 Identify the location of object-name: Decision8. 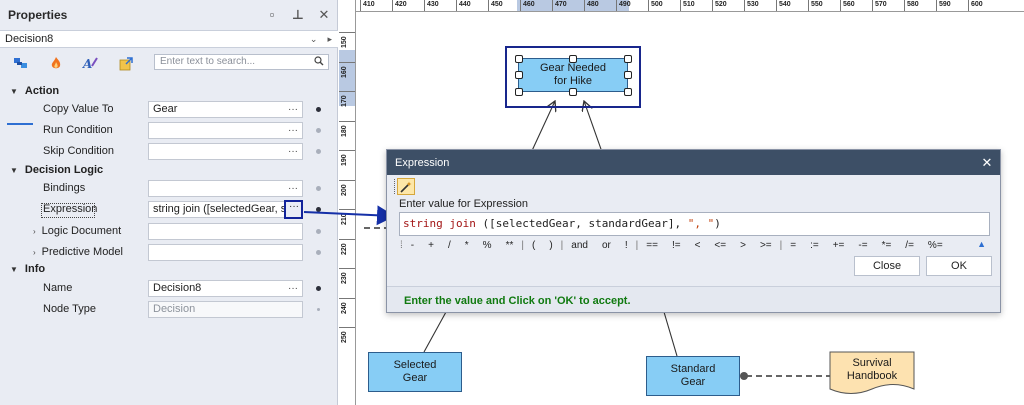
(29, 39).